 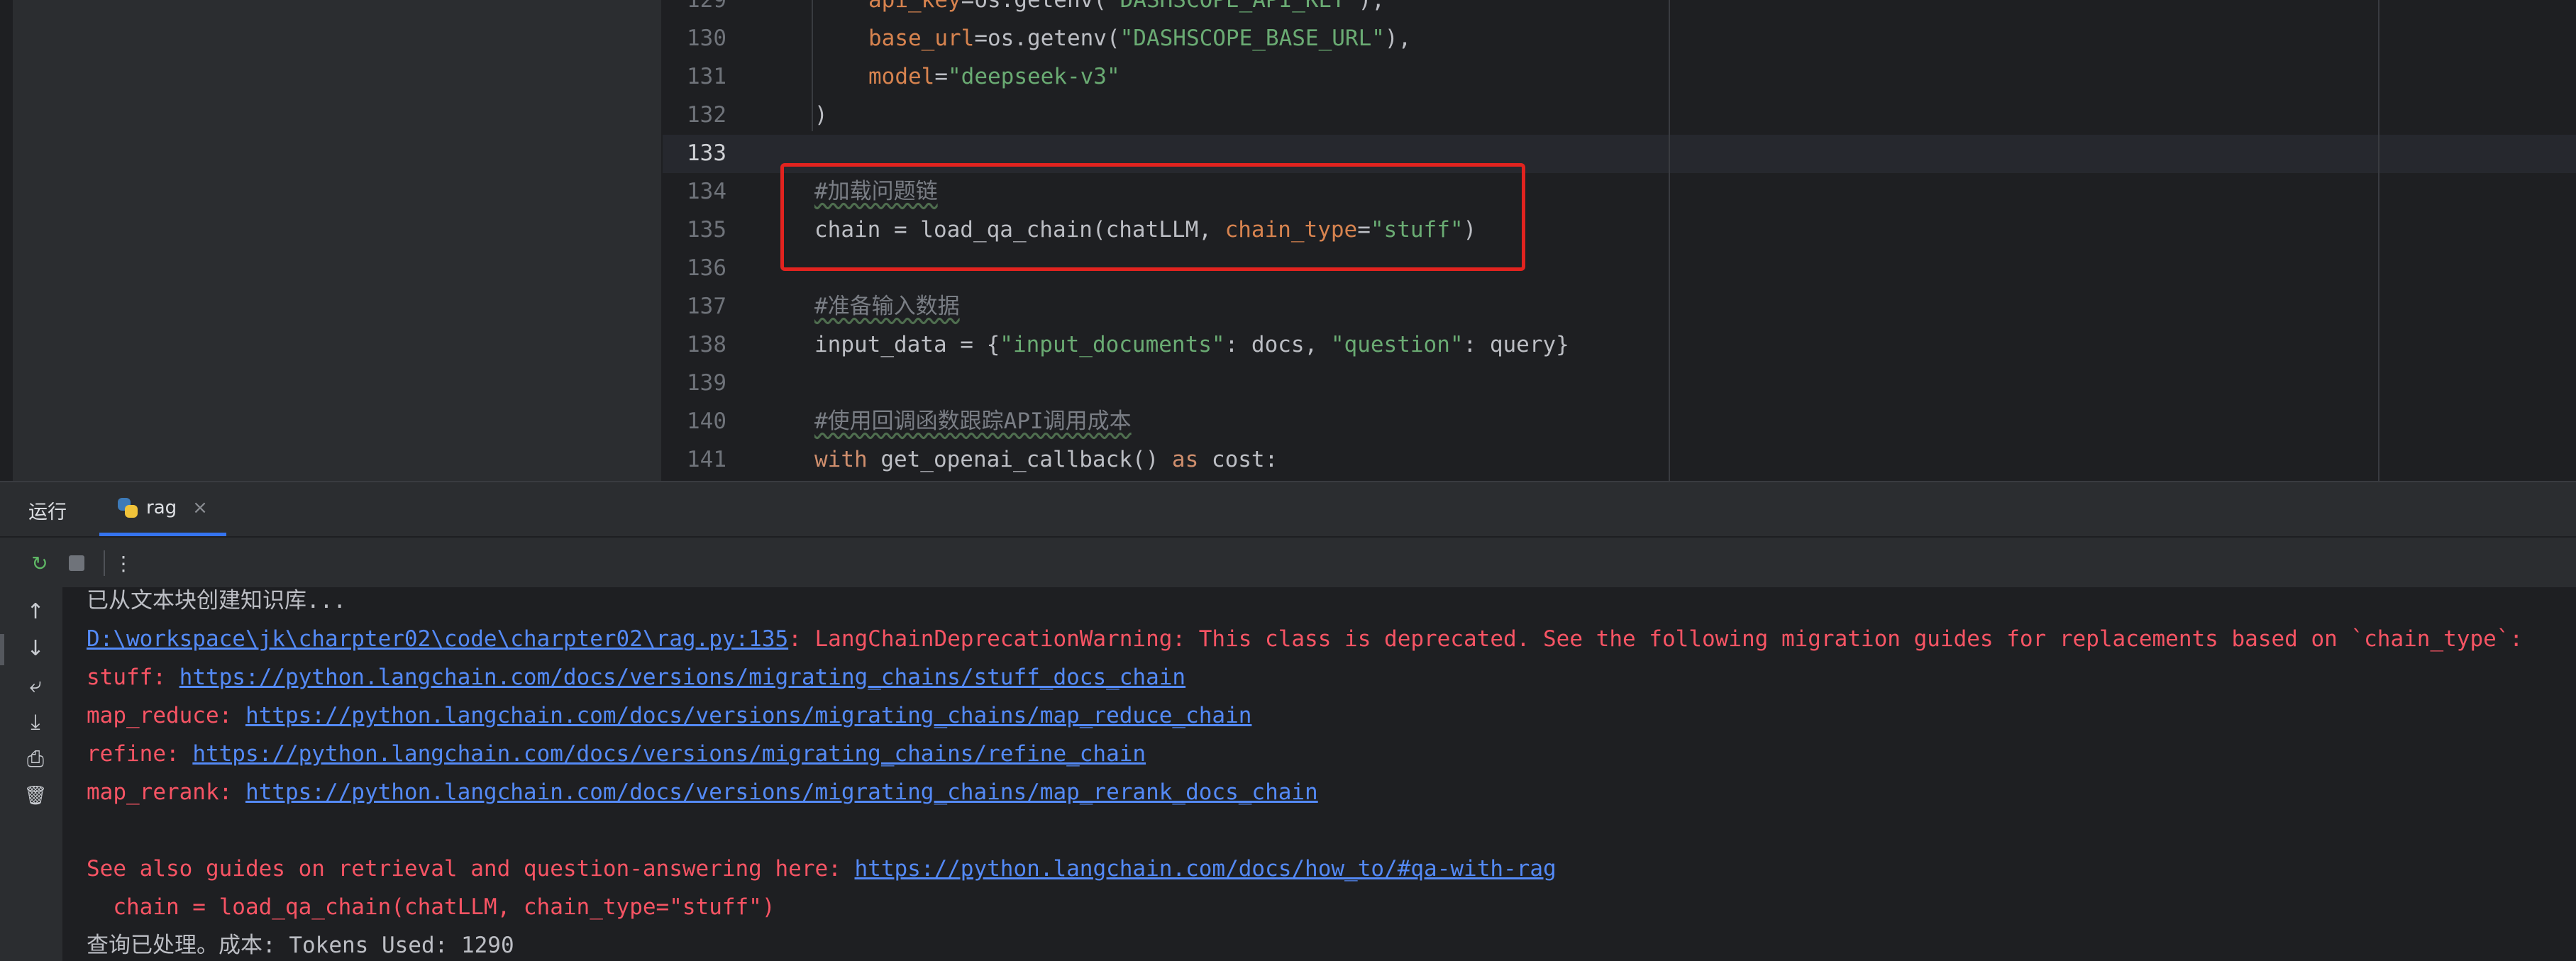 What do you see at coordinates (40, 563) in the screenshot?
I see `rerun-icon: ↻` at bounding box center [40, 563].